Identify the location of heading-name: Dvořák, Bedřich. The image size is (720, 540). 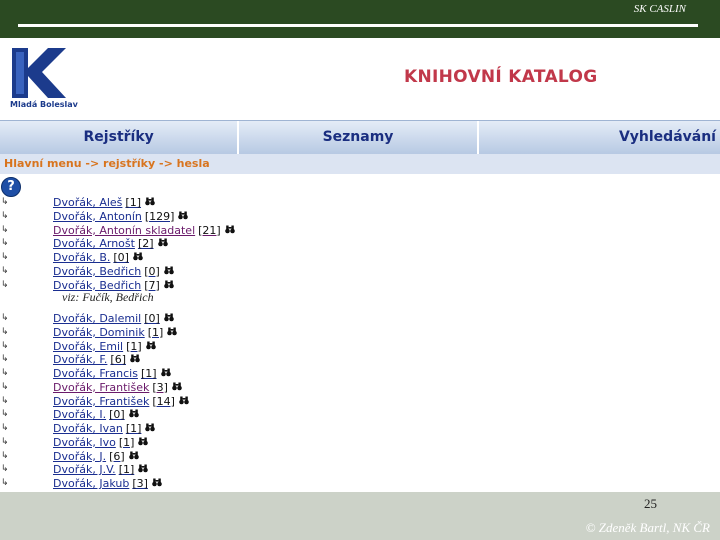
(97, 271).